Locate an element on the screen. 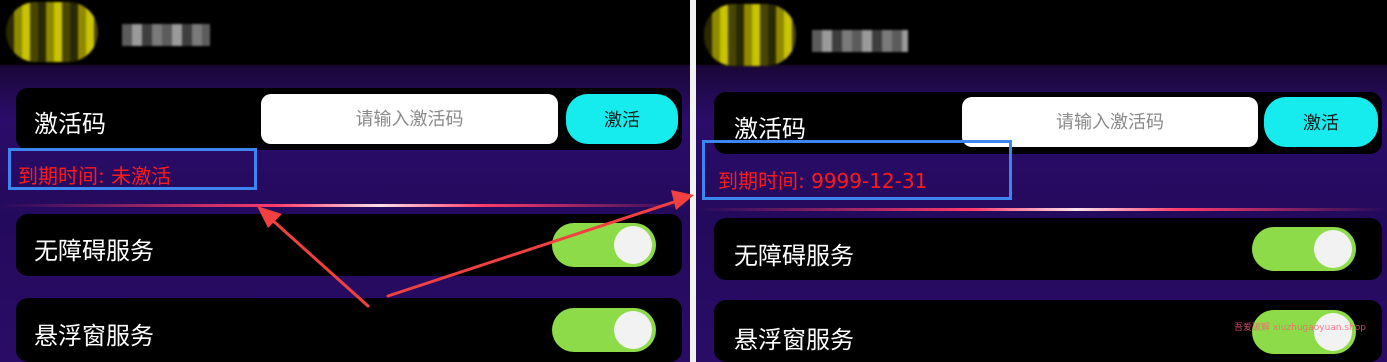  floating-window-service-row: 悬浮窗服务 is located at coordinates (349, 330).